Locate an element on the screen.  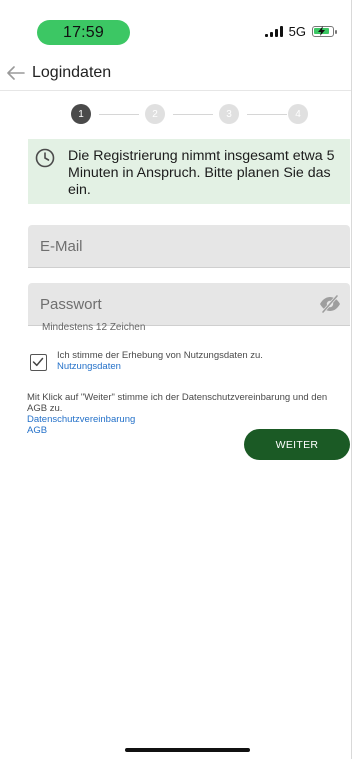
step-4: 4 is located at coordinates (298, 114).